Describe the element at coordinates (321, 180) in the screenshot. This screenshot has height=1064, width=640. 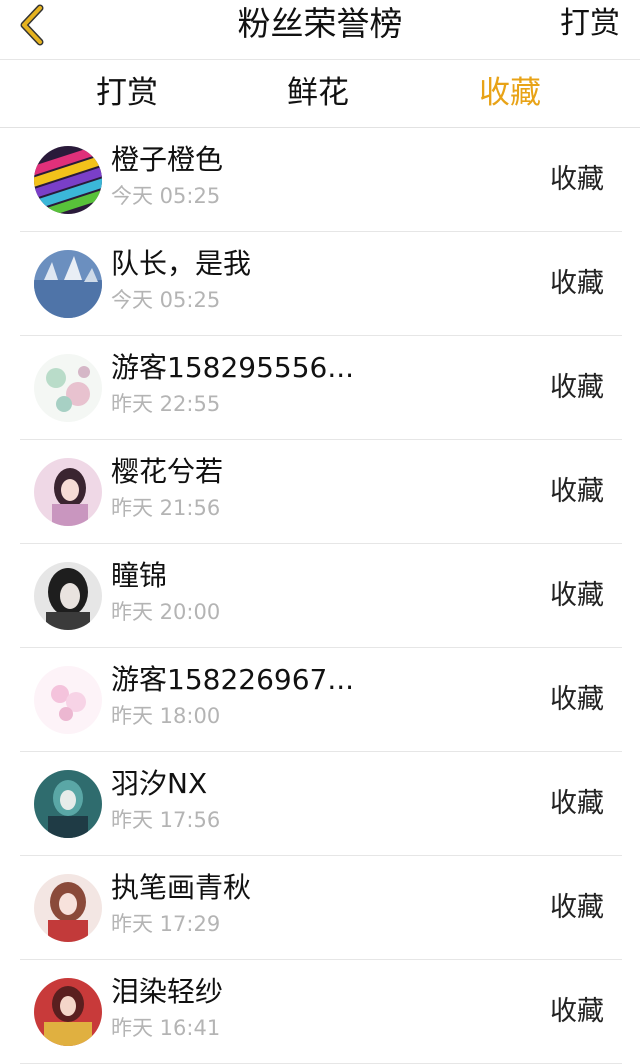
I see `list-item: 橙子橙色 今天 05:25 收藏` at that location.